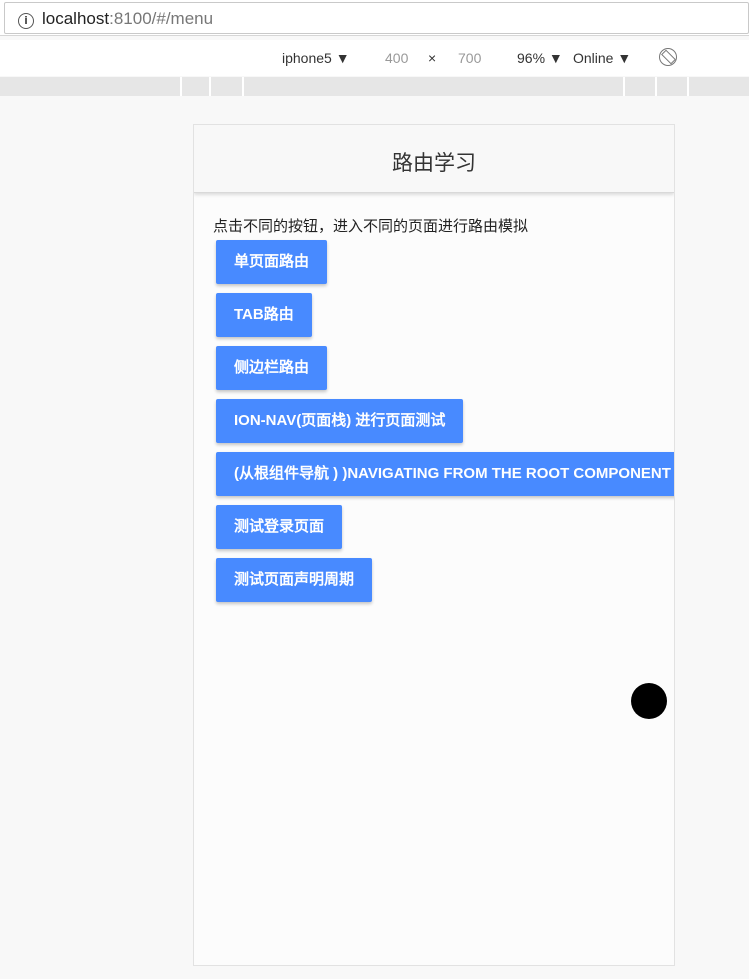  What do you see at coordinates (272, 262) in the screenshot?
I see `single-page-route-button: 单页面路由` at bounding box center [272, 262].